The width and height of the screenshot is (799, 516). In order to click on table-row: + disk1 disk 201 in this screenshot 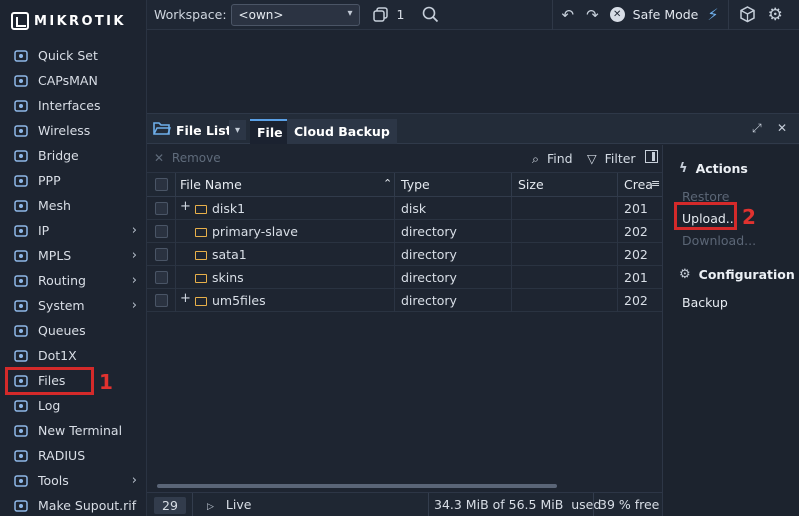, I will do `click(404, 208)`.